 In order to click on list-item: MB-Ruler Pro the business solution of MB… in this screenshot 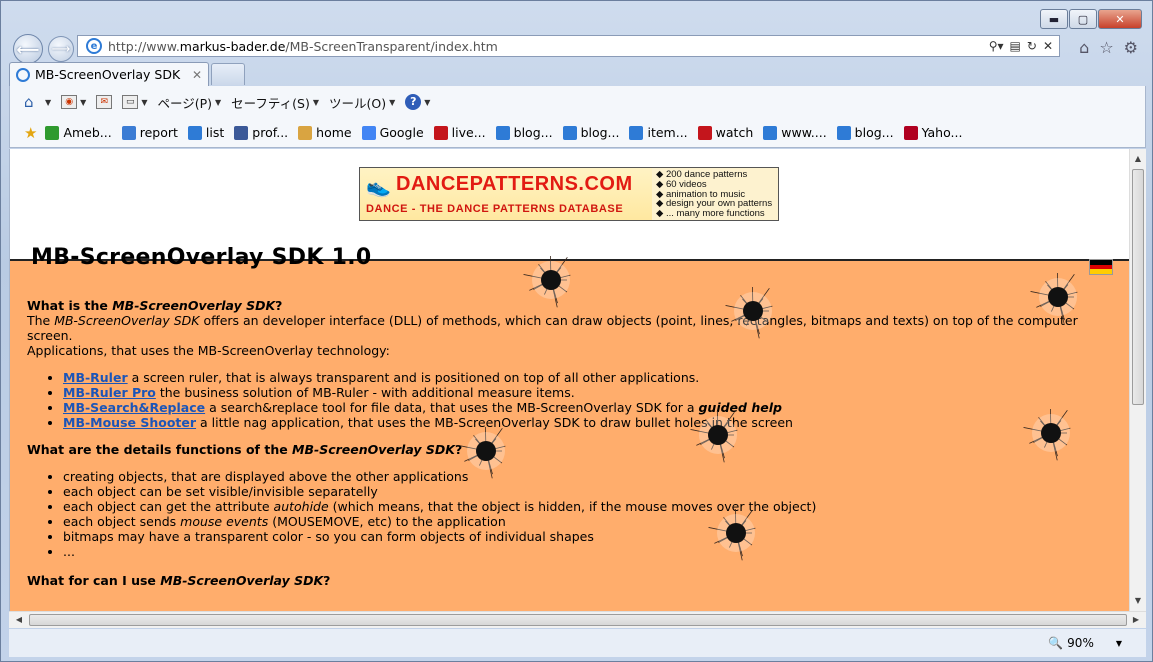, I will do `click(590, 392)`.